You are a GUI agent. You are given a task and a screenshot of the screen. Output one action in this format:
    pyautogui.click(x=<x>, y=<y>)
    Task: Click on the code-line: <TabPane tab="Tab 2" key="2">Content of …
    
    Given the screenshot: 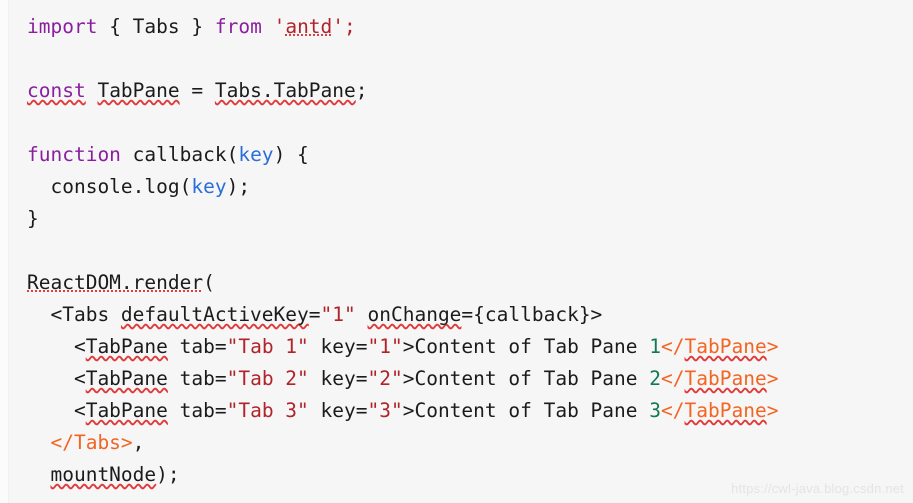 What is the action you would take?
    pyautogui.click(x=467, y=379)
    